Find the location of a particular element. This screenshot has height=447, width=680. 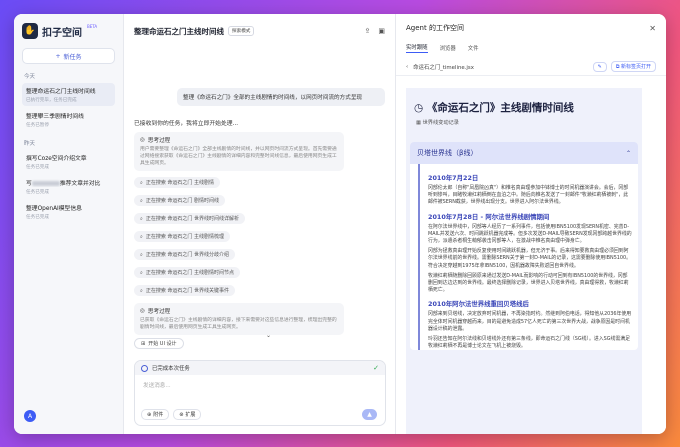

send-icon: ▲ is located at coordinates (369, 414).